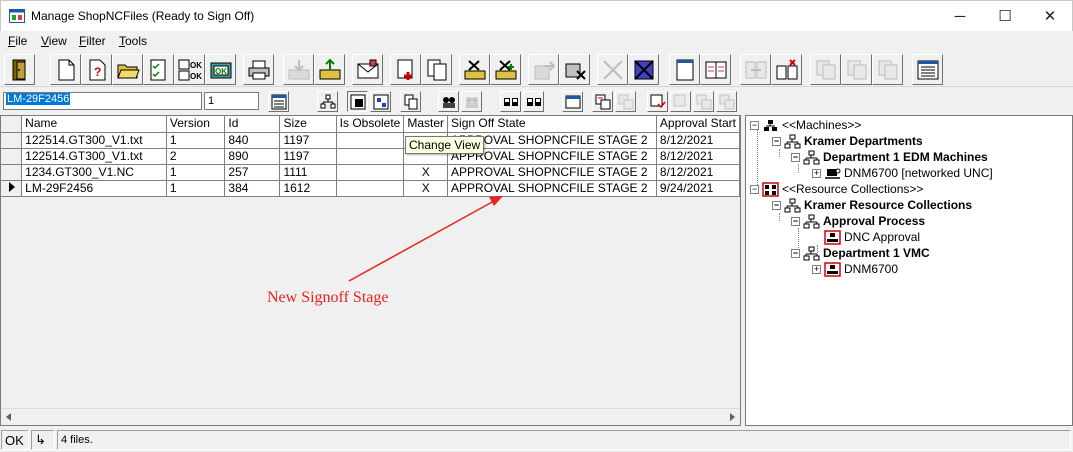  I want to click on new-file-button, so click(65, 69).